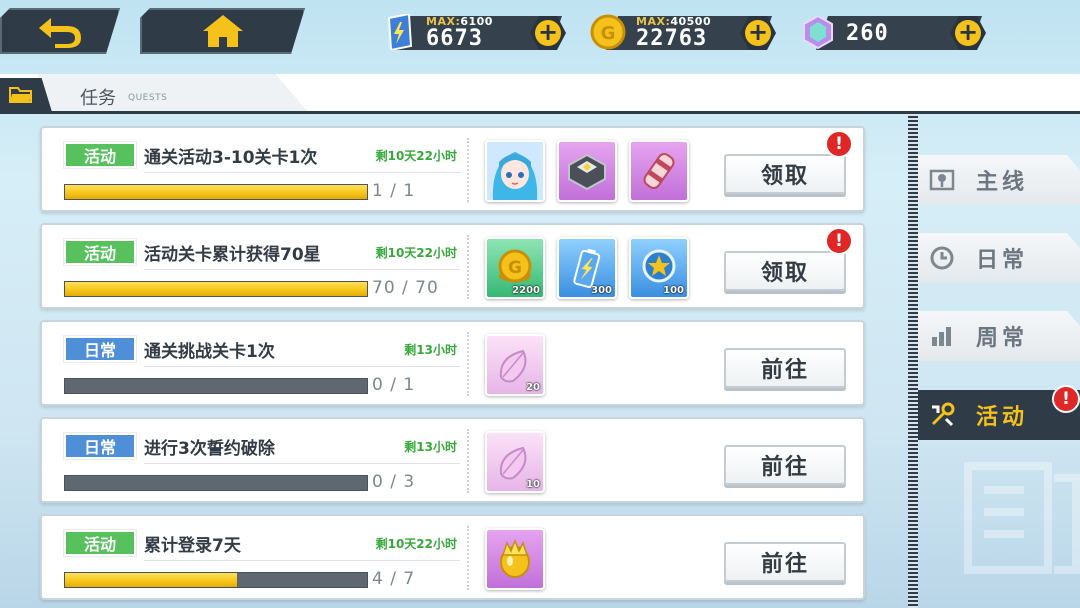 Image resolution: width=1080 pixels, height=608 pixels. What do you see at coordinates (913, 360) in the screenshot?
I see `side-divider` at bounding box center [913, 360].